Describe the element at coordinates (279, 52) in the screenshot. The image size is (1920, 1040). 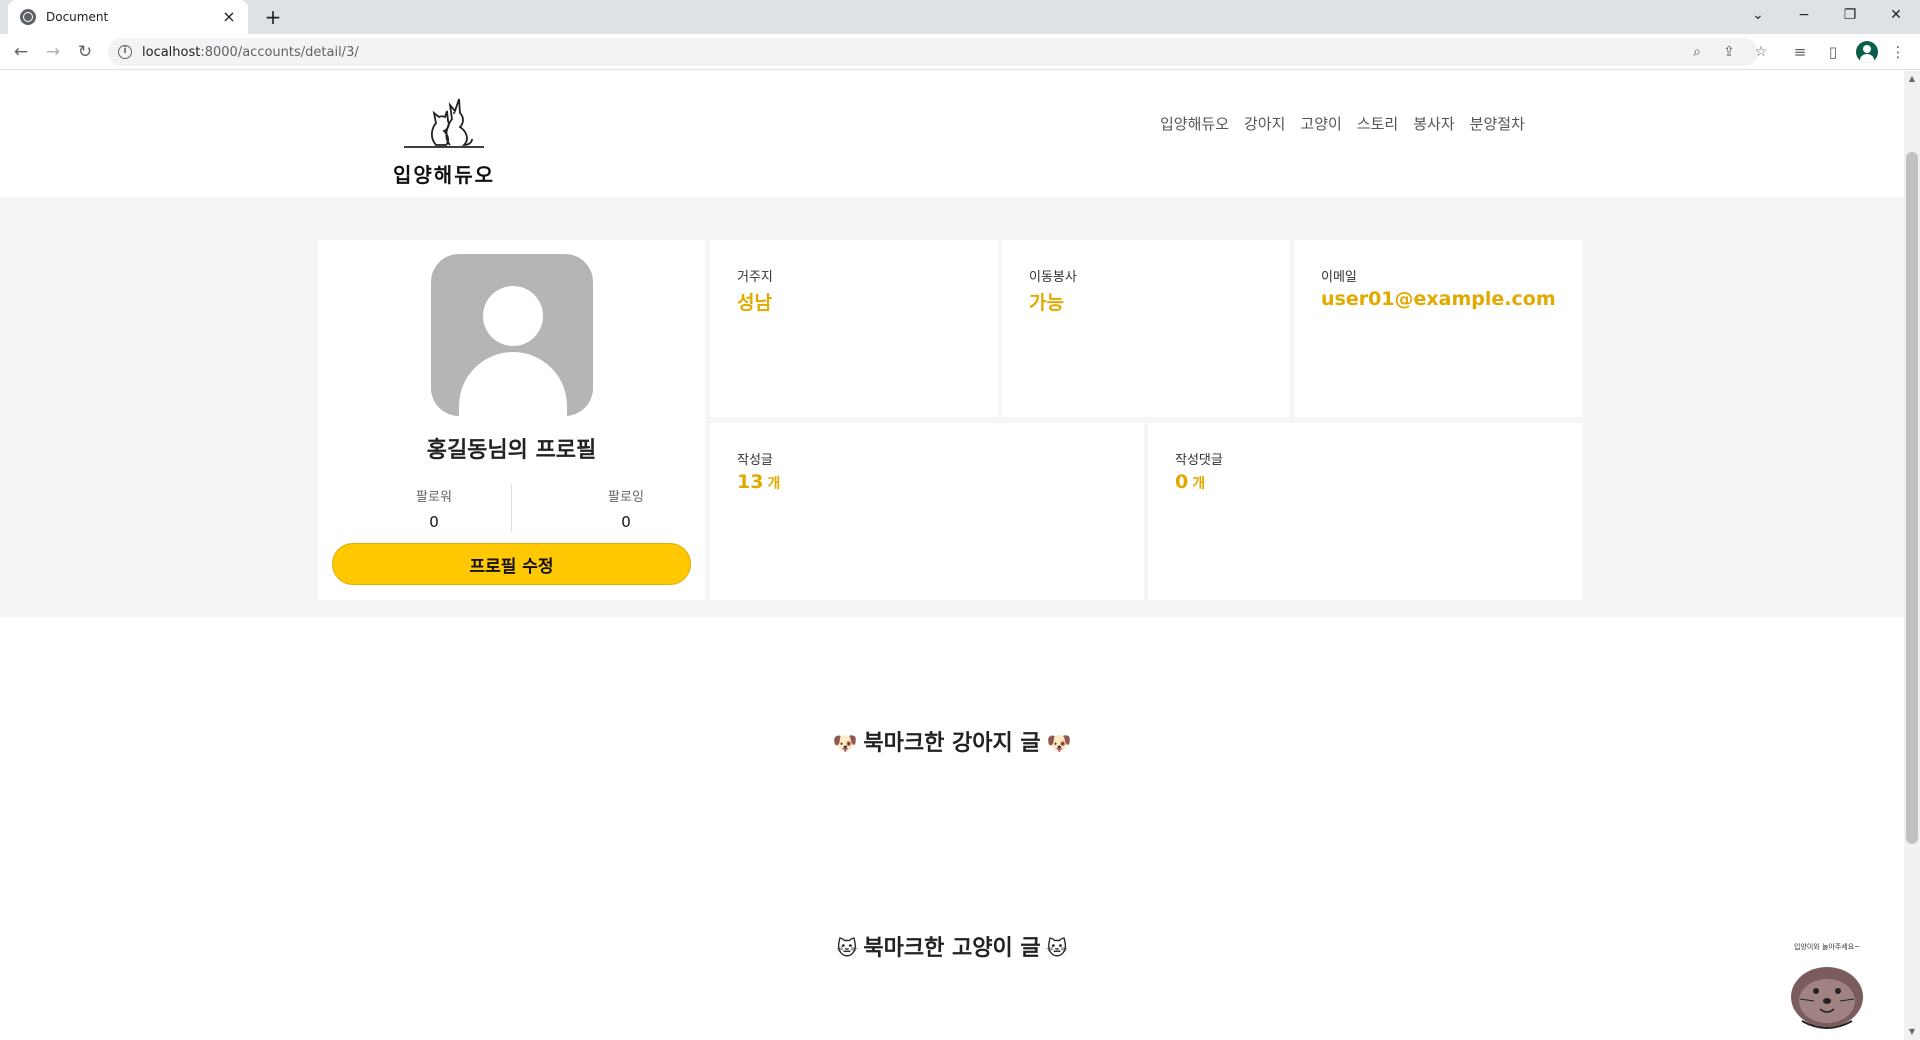
I see `url-path: :8000/accounts/detail/3/` at that location.